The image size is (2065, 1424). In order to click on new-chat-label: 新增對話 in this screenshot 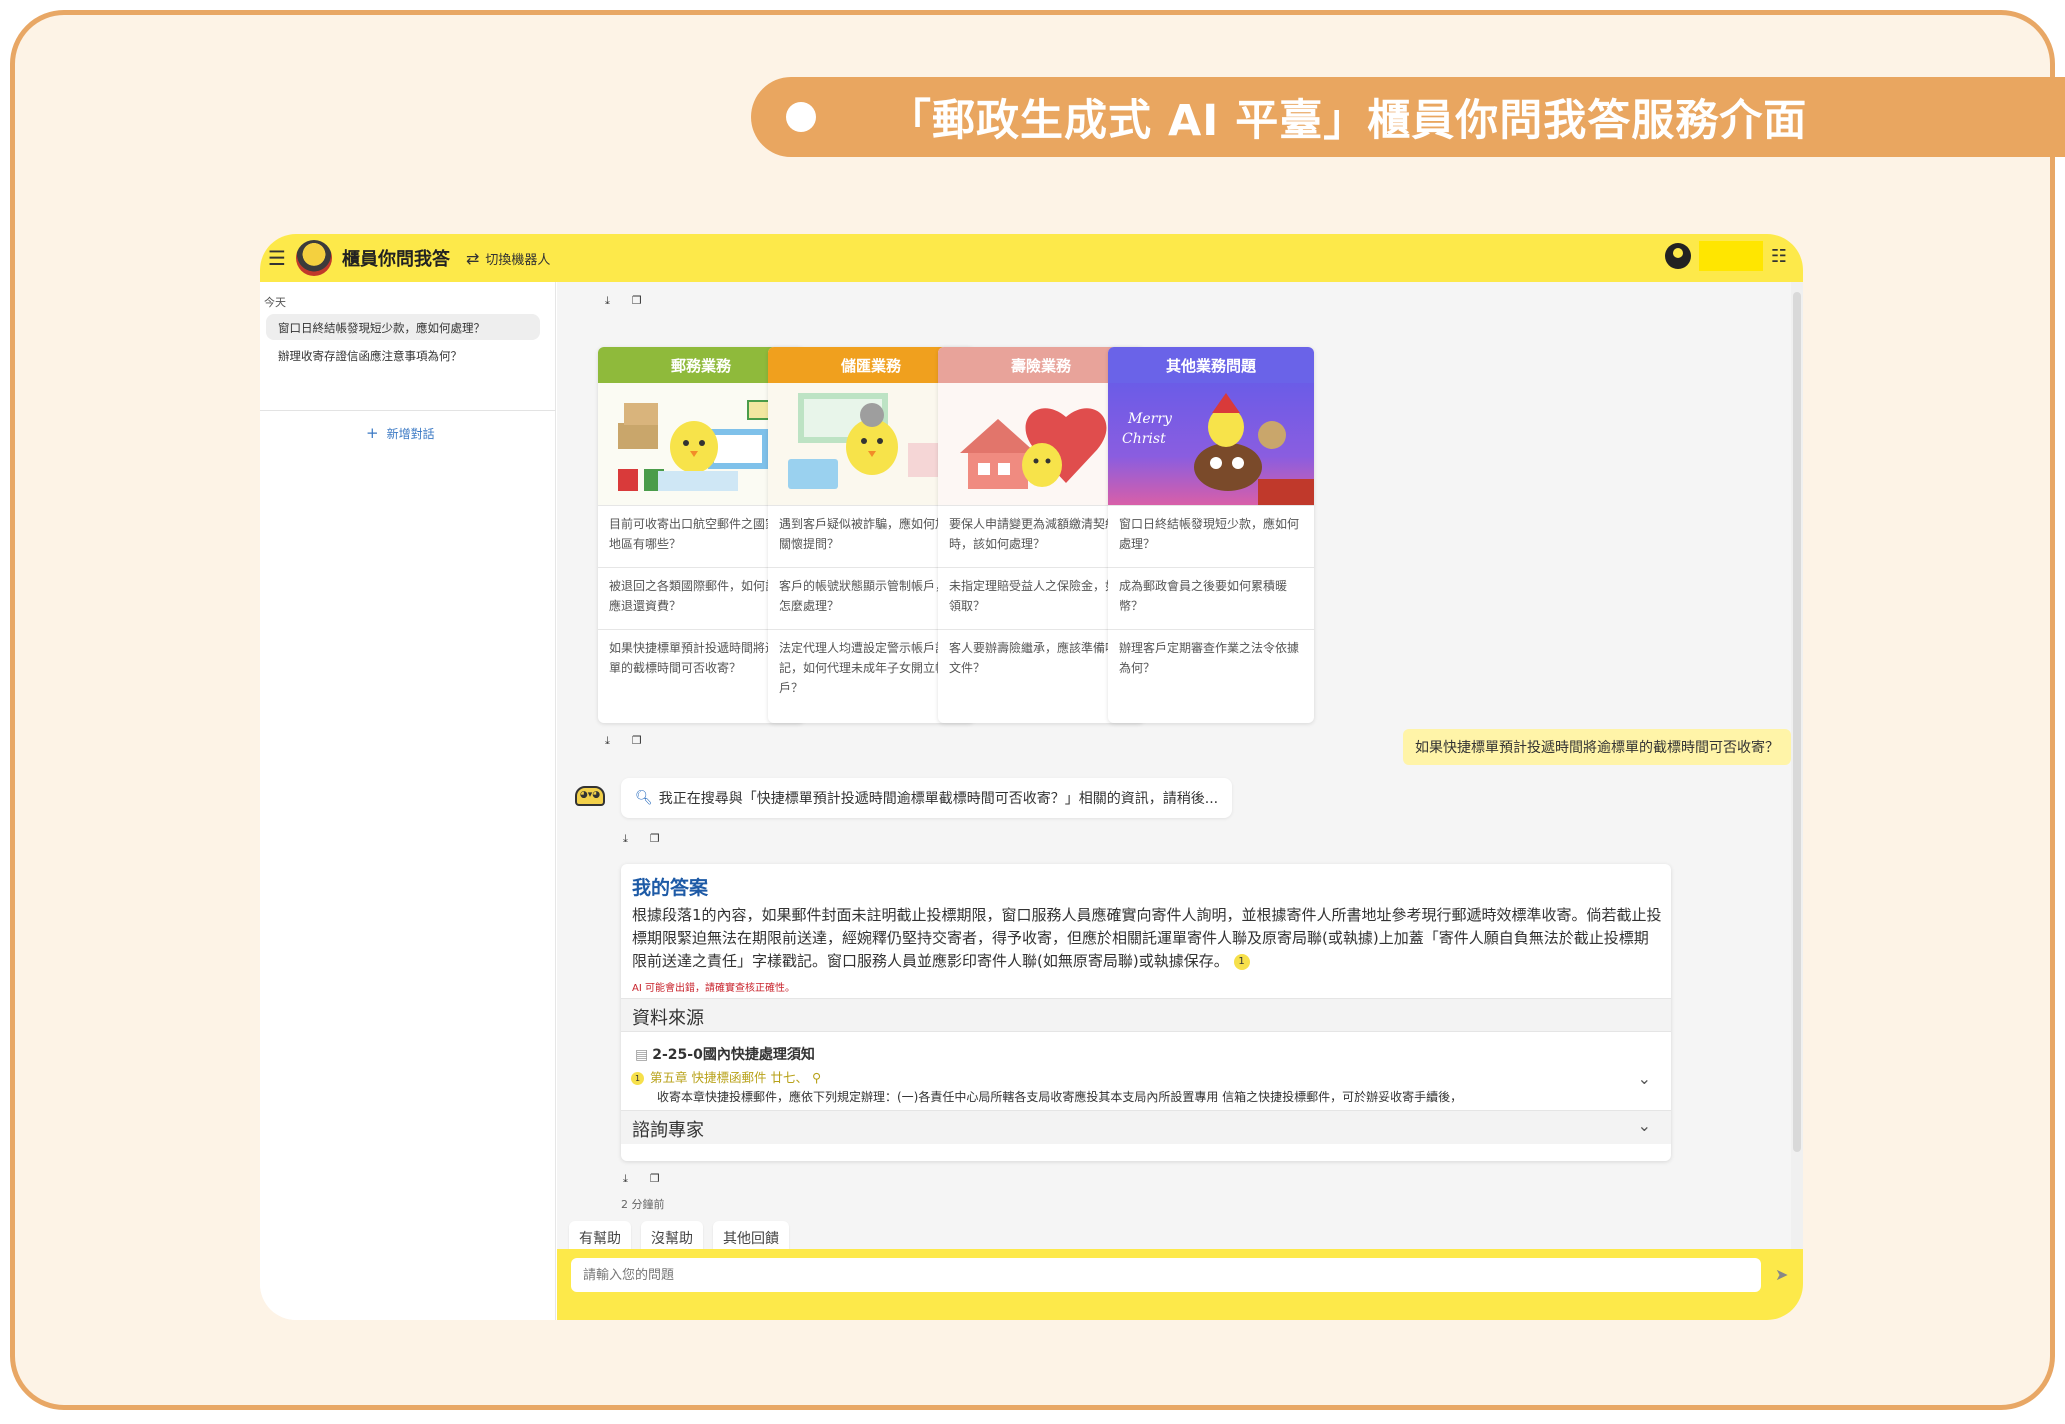, I will do `click(410, 434)`.